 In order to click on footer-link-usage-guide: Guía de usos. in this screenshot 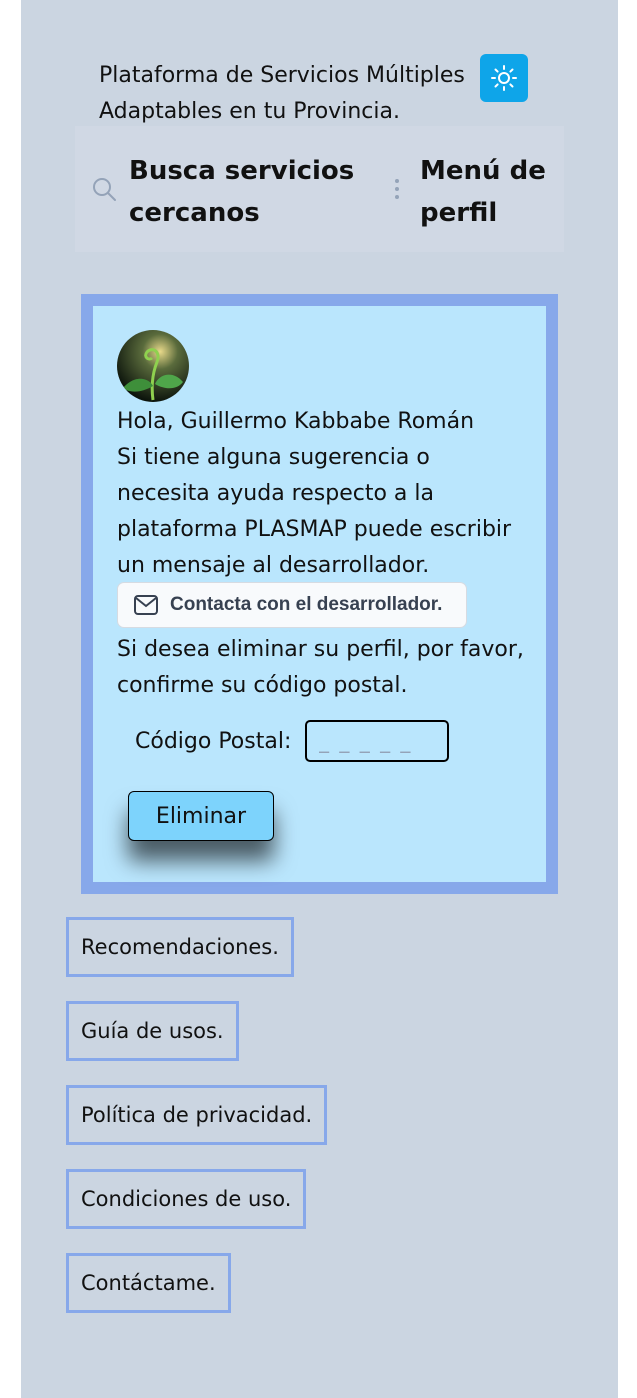, I will do `click(152, 1031)`.